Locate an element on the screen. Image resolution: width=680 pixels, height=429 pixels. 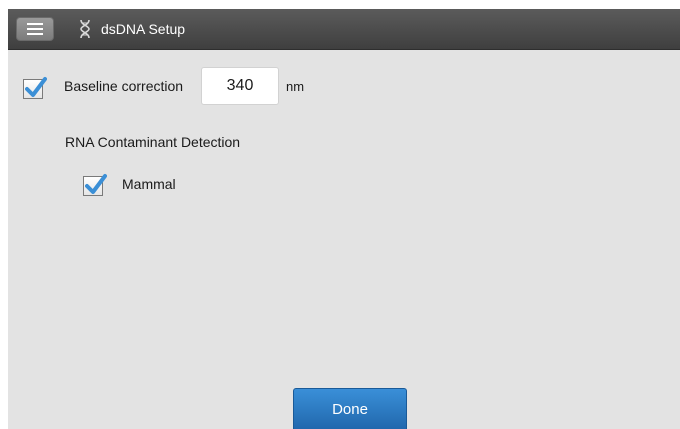
menu-button is located at coordinates (35, 29).